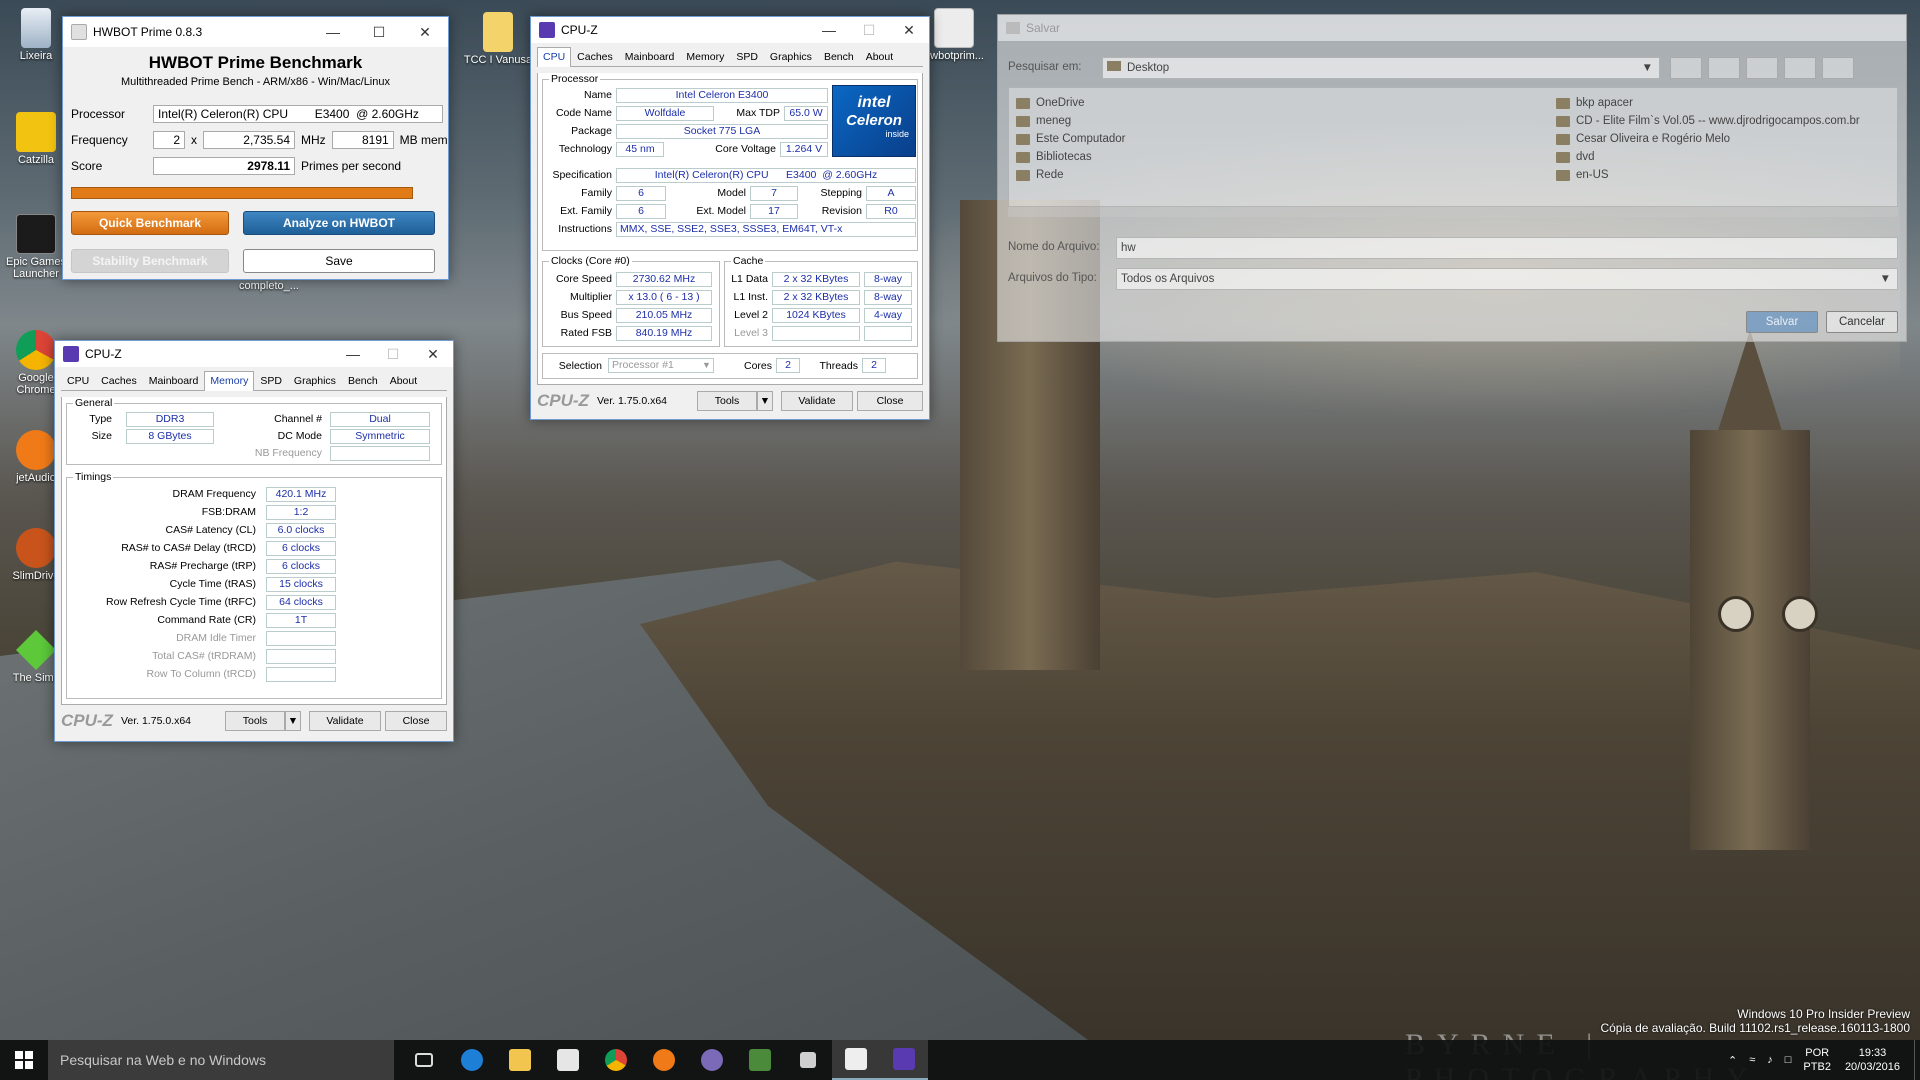 Image resolution: width=1920 pixels, height=1080 pixels. Describe the element at coordinates (1724, 68) in the screenshot. I see `home-icon` at that location.